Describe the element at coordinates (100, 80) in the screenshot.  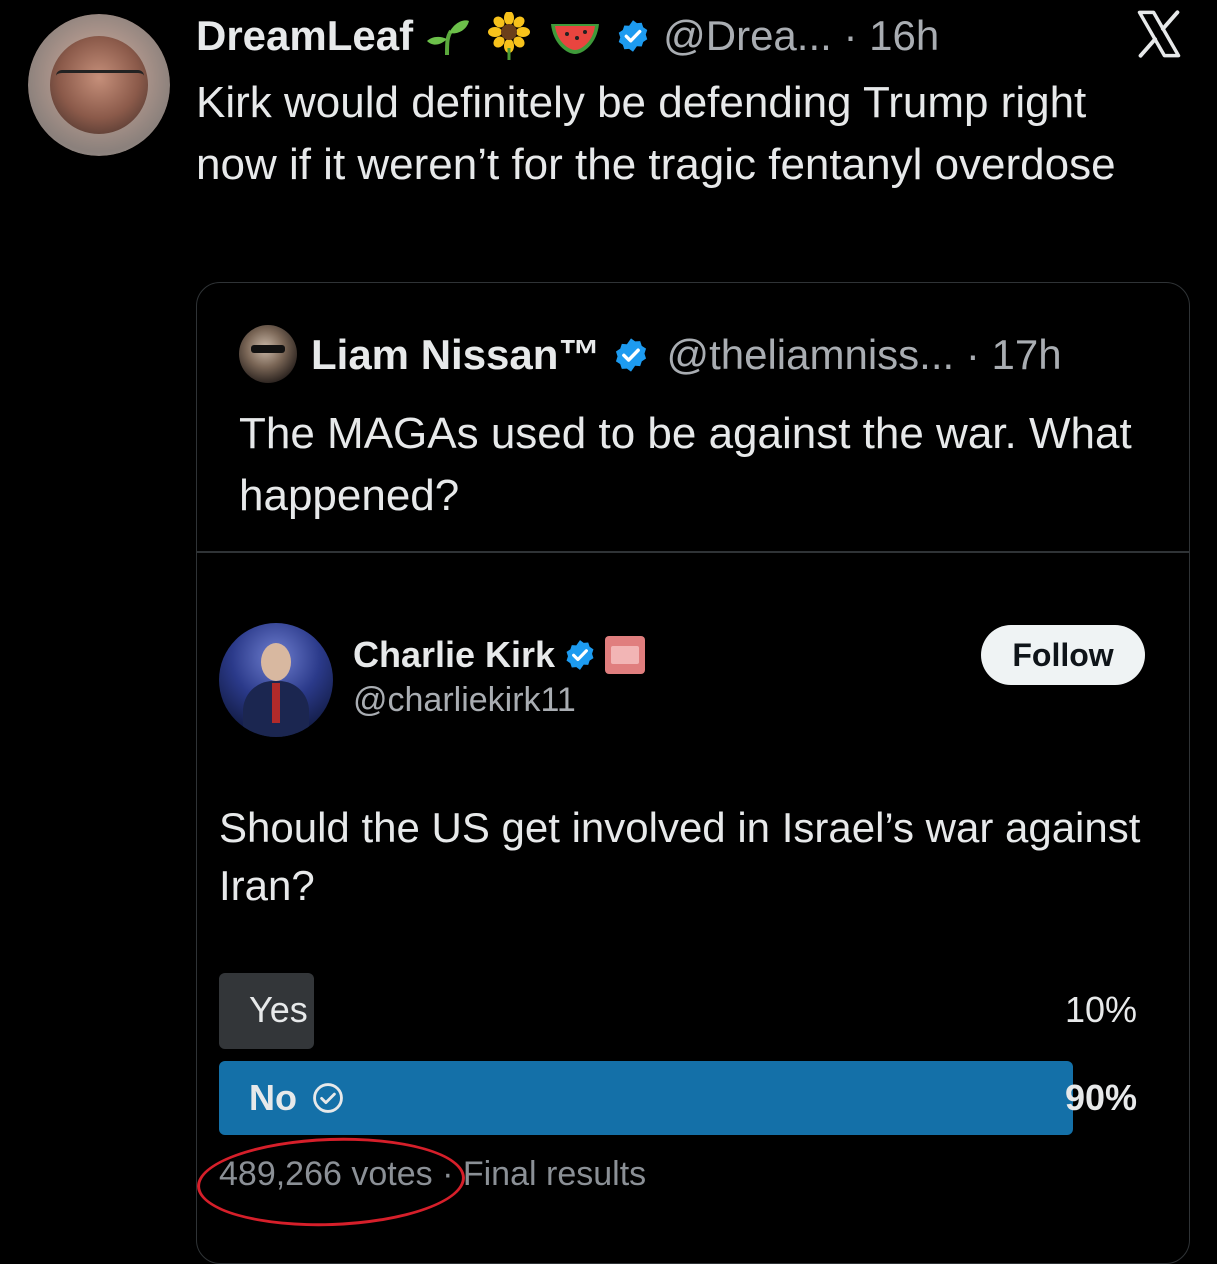
I see `avatar-glasses` at that location.